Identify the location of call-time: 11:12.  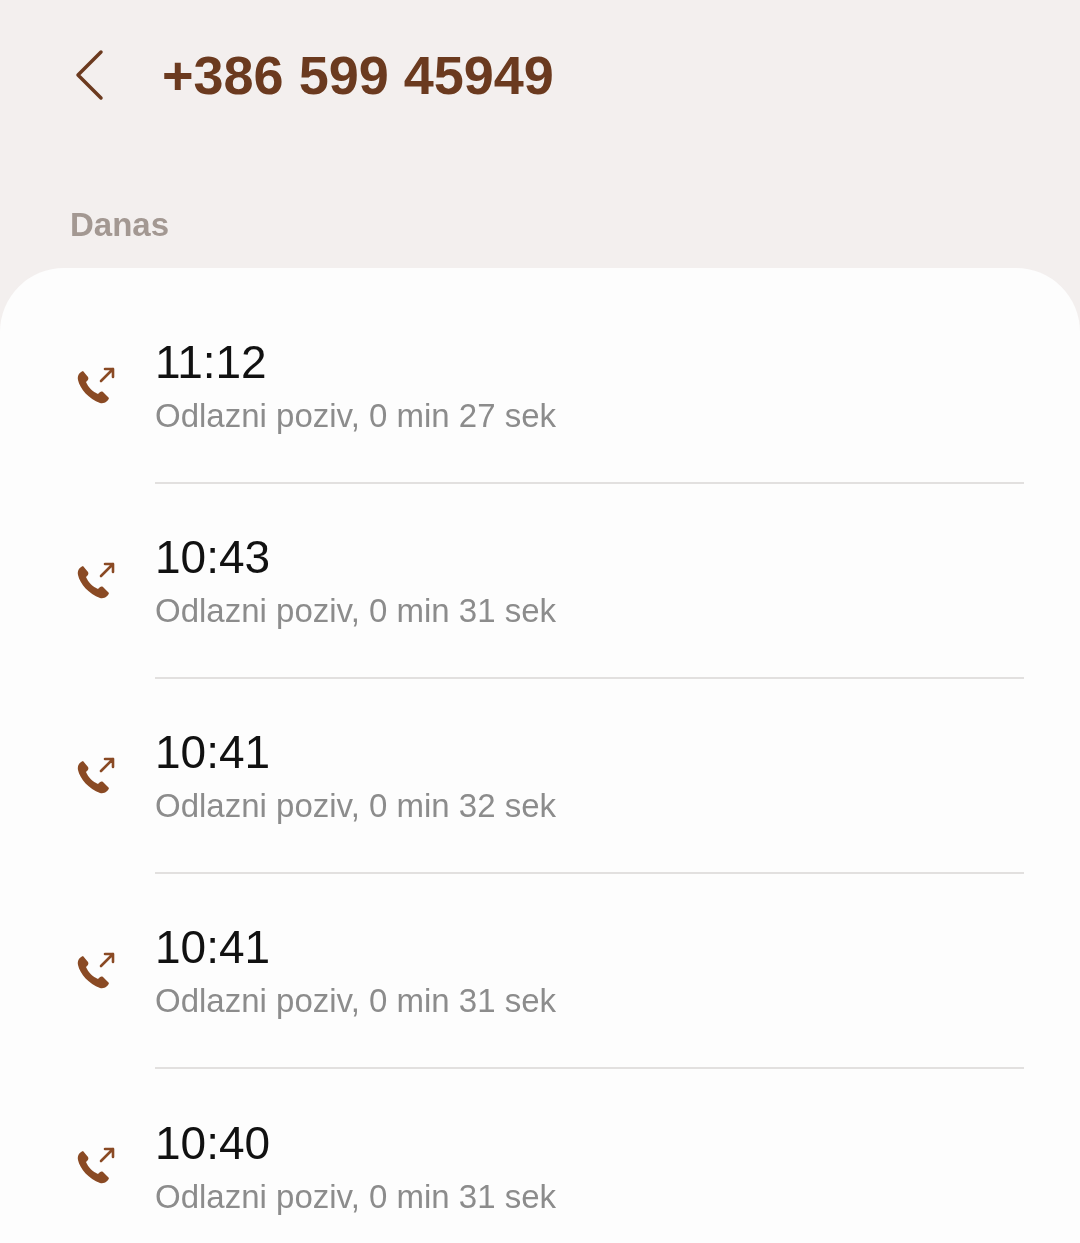
(211, 361).